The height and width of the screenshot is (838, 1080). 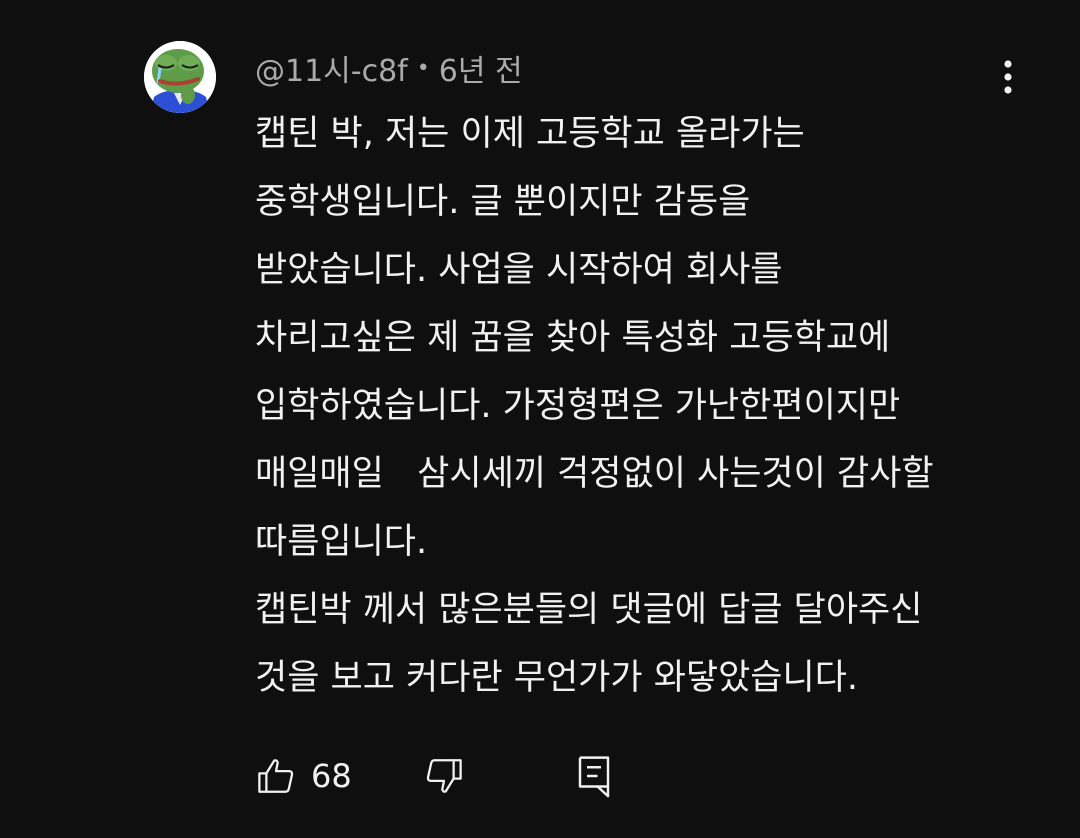 I want to click on comment-text-line: 받았습니다. 사업을 시작하여 회사를, so click(x=519, y=270).